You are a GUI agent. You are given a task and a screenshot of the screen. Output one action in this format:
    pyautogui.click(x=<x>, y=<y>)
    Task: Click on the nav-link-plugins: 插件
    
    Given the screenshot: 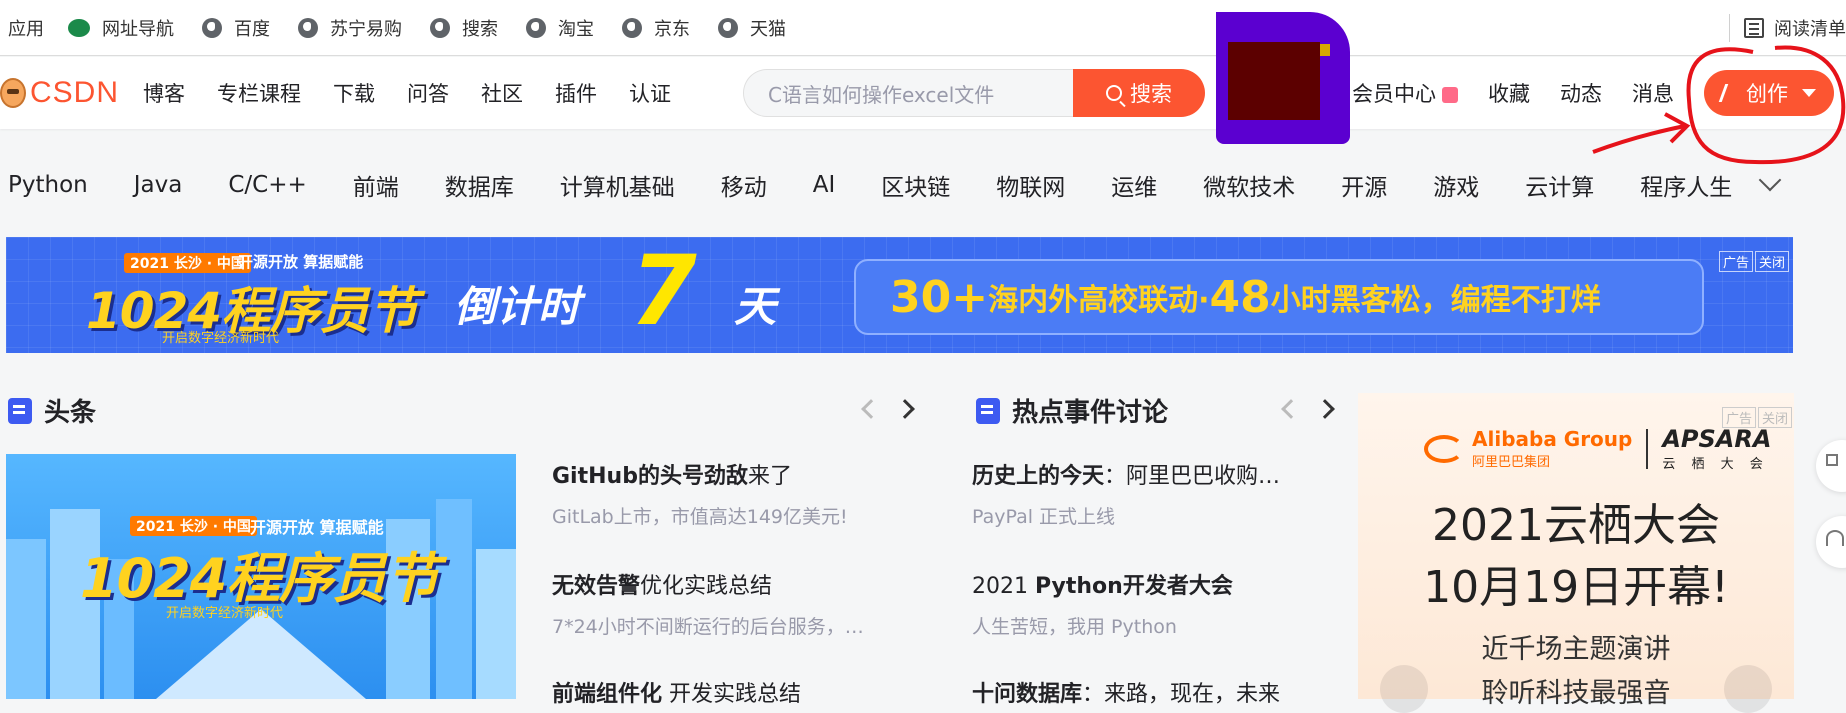 What is the action you would take?
    pyautogui.click(x=576, y=93)
    